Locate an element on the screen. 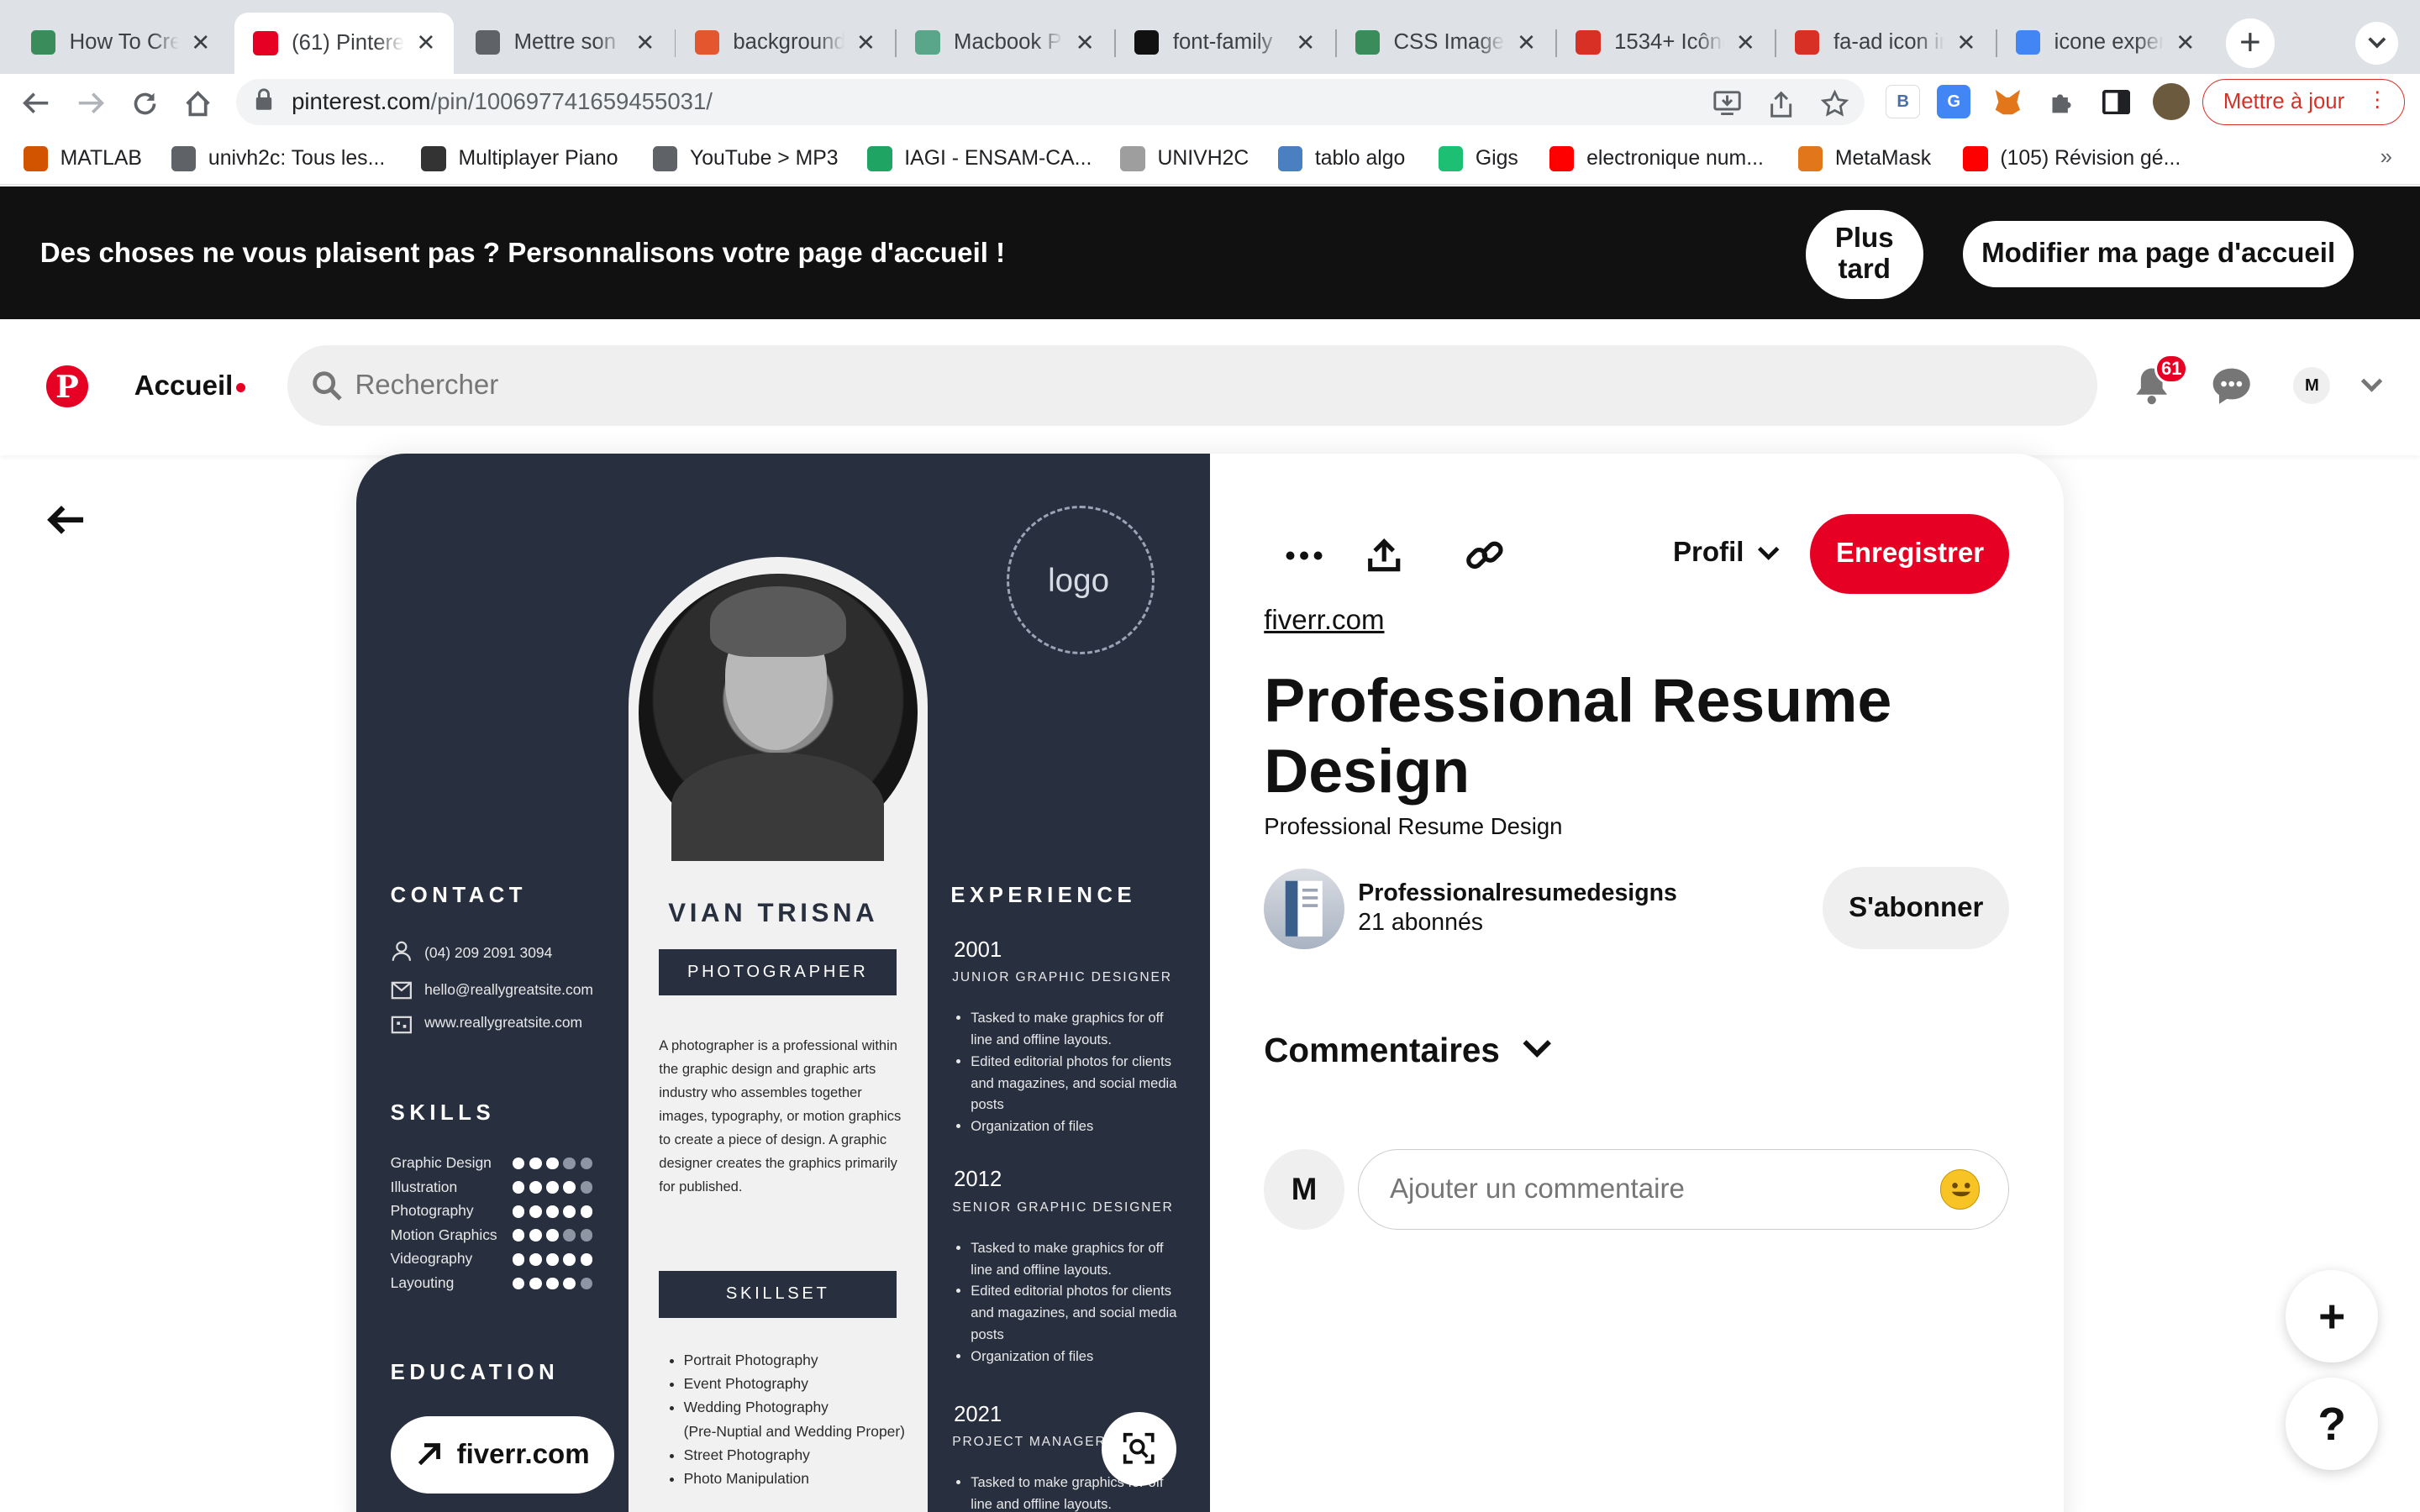 The height and width of the screenshot is (1512, 2420). back-nav-button is located at coordinates (35, 103).